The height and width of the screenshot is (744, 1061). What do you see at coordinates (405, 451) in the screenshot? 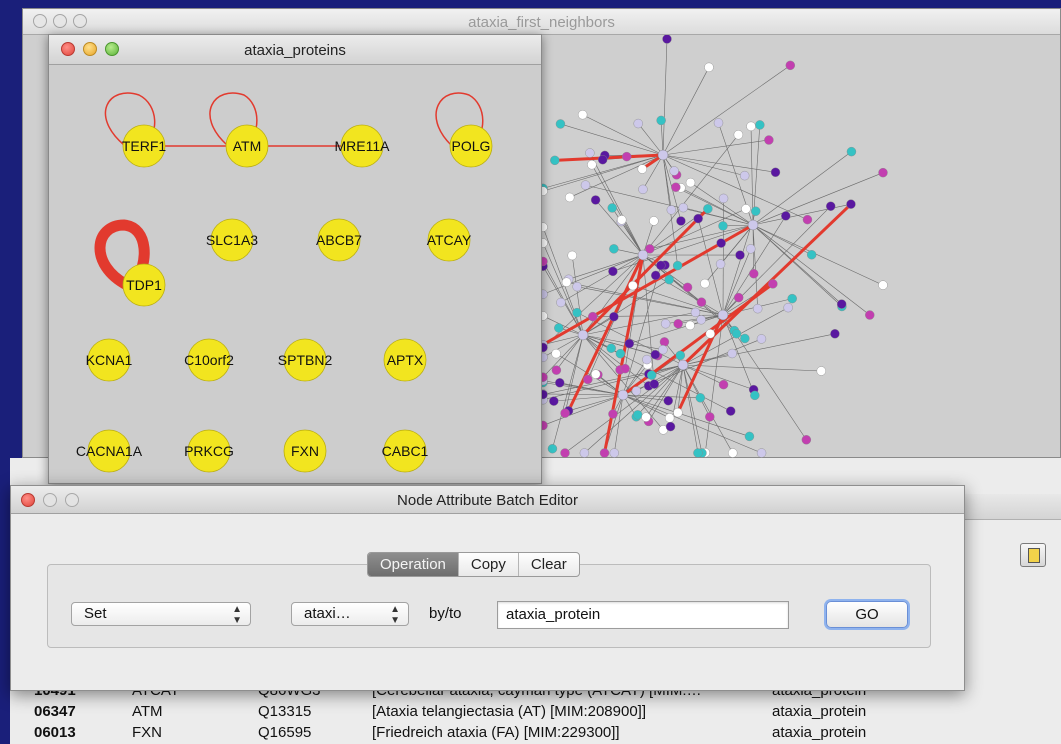
I see `protein-node: CABC1` at bounding box center [405, 451].